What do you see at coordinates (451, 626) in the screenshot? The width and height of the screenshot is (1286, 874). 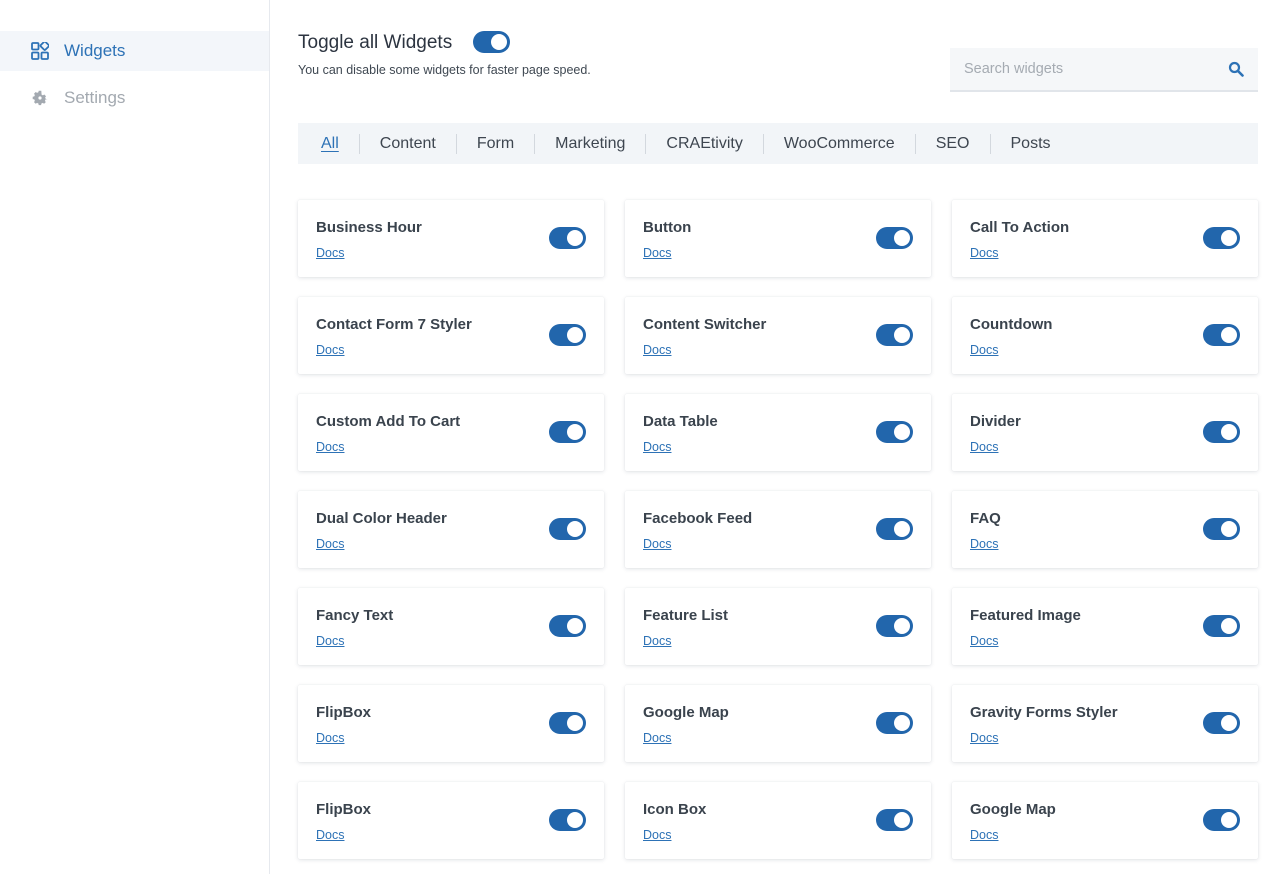 I see `widget-card: Fancy Text Docs` at bounding box center [451, 626].